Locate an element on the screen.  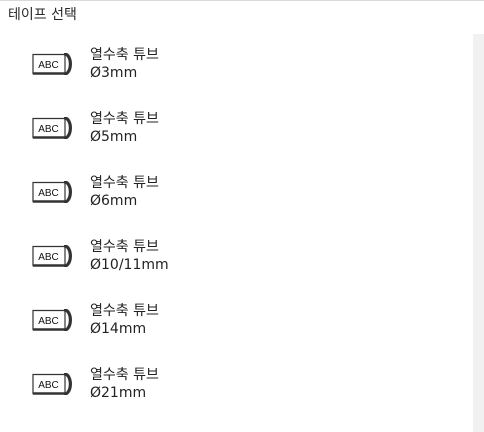
item-size: Ø5mm is located at coordinates (114, 137).